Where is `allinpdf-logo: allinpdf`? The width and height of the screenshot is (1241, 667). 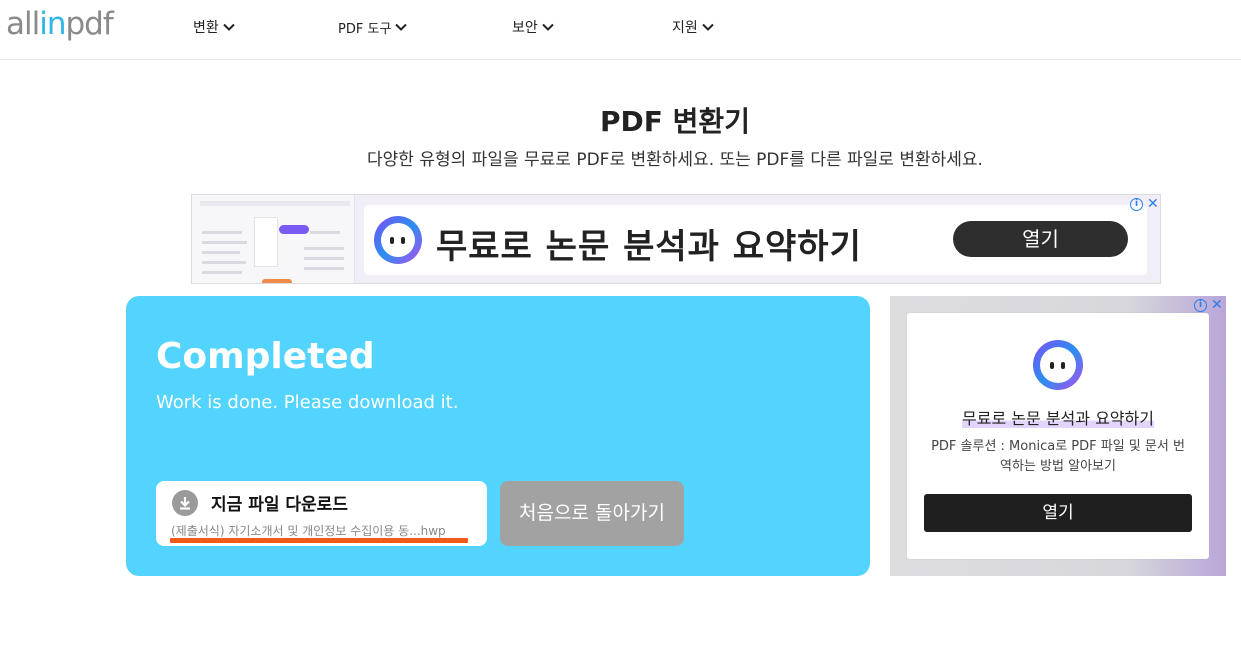 allinpdf-logo: allinpdf is located at coordinates (60, 24).